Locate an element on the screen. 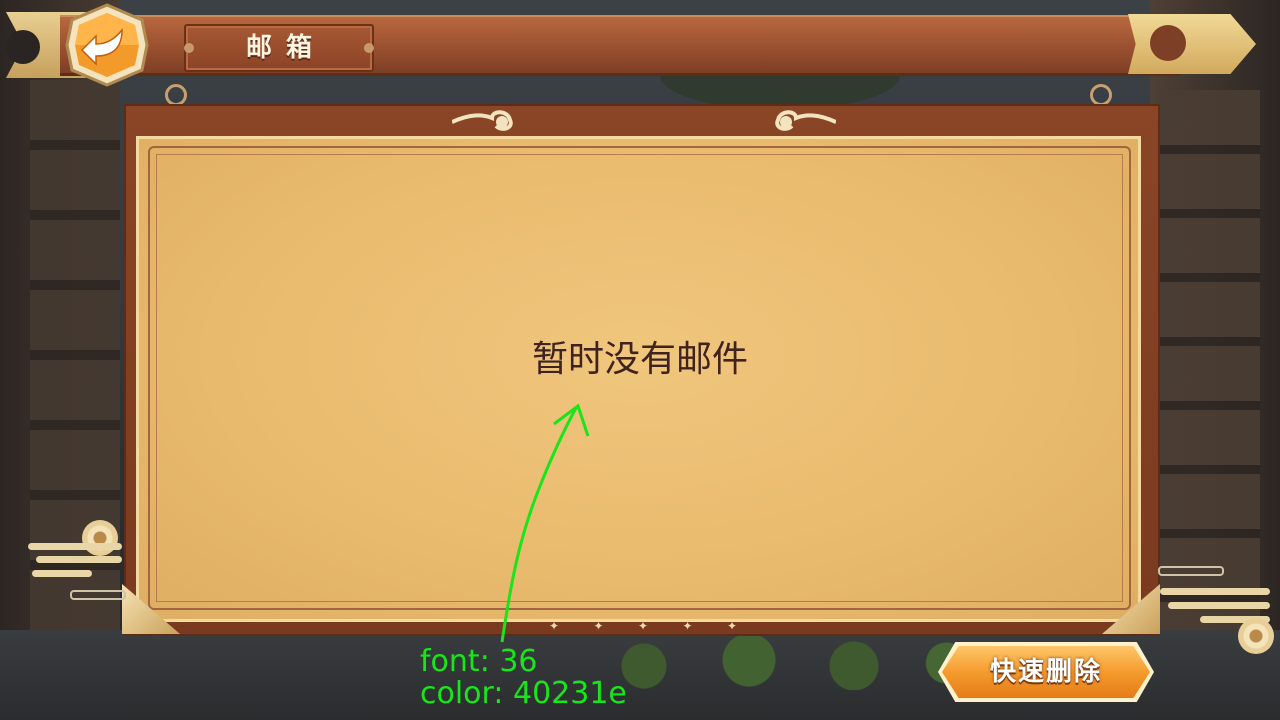  quick-delete-label: 快速删除 is located at coordinates (1045, 672).